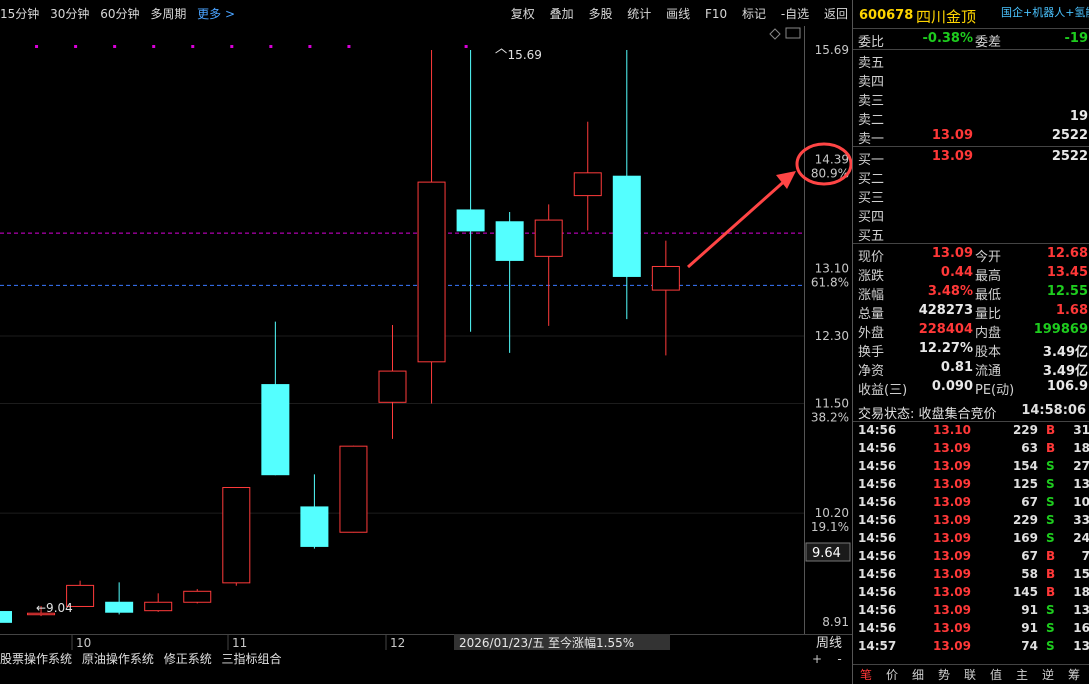  Describe the element at coordinates (1051, 592) in the screenshot. I see `tick-direction: B` at that location.